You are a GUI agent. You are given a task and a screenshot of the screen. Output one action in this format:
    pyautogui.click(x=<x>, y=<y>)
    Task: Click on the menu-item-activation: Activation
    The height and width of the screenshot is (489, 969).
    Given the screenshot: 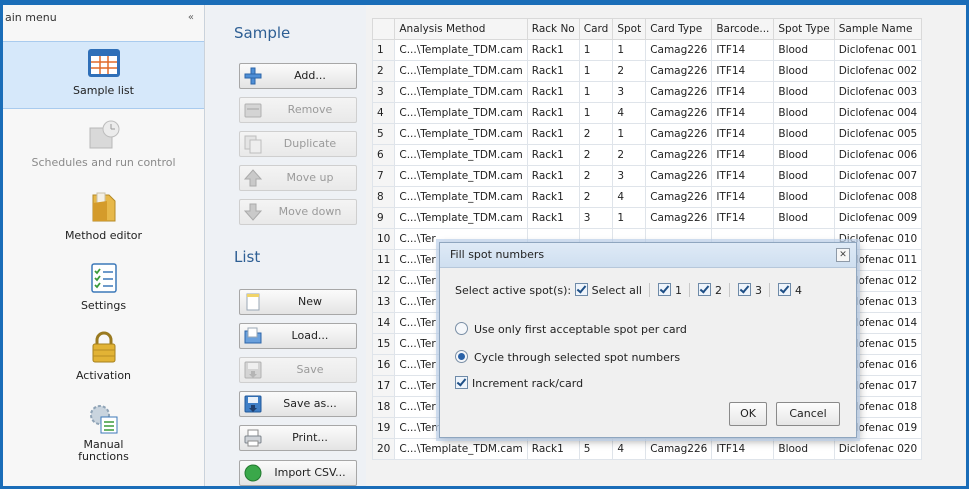 What is the action you would take?
    pyautogui.click(x=103, y=361)
    